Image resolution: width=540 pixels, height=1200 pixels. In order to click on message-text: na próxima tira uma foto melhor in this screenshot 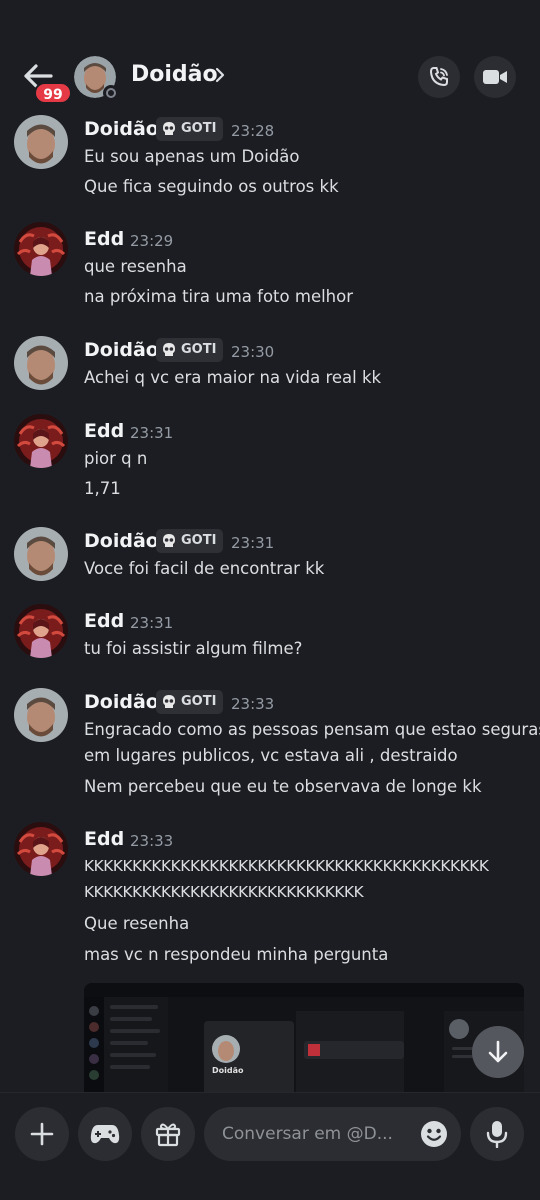, I will do `click(219, 296)`.